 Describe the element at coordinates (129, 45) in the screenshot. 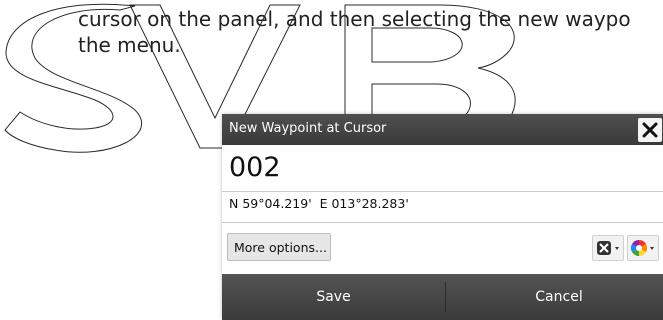

I see `body-text-line-2: the menu.` at that location.